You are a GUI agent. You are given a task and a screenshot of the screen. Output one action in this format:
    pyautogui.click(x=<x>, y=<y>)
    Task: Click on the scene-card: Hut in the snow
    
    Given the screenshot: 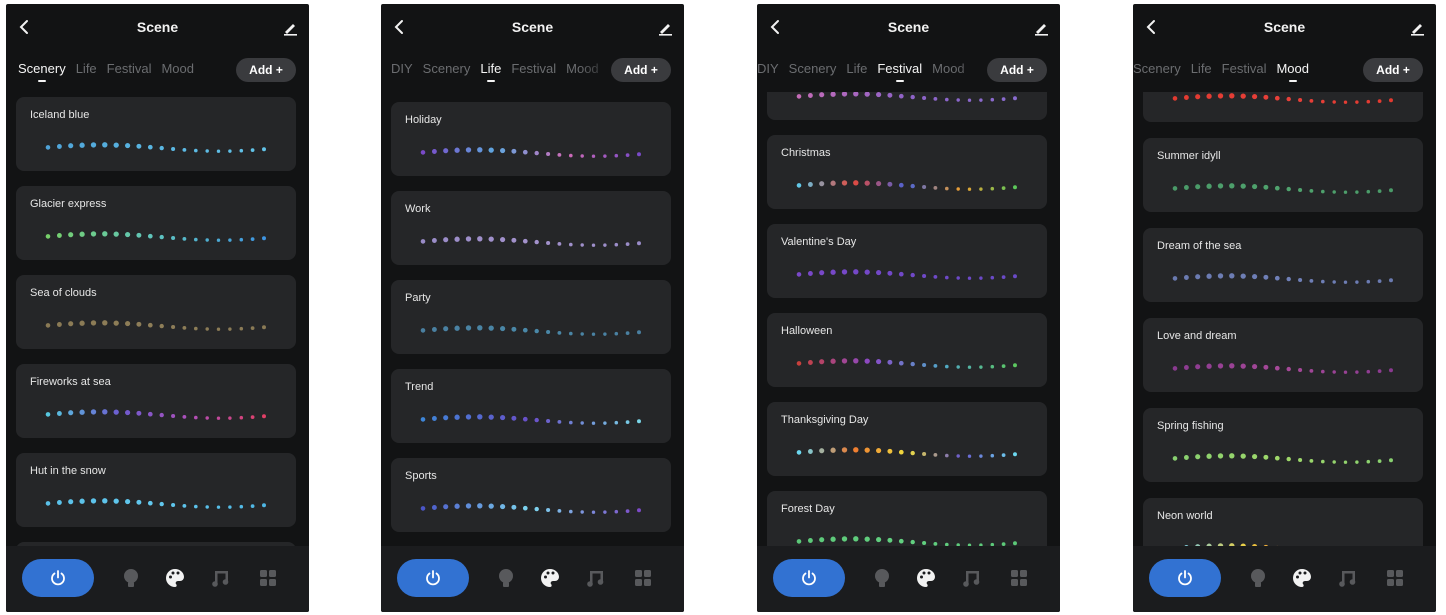 What is the action you would take?
    pyautogui.click(x=156, y=490)
    